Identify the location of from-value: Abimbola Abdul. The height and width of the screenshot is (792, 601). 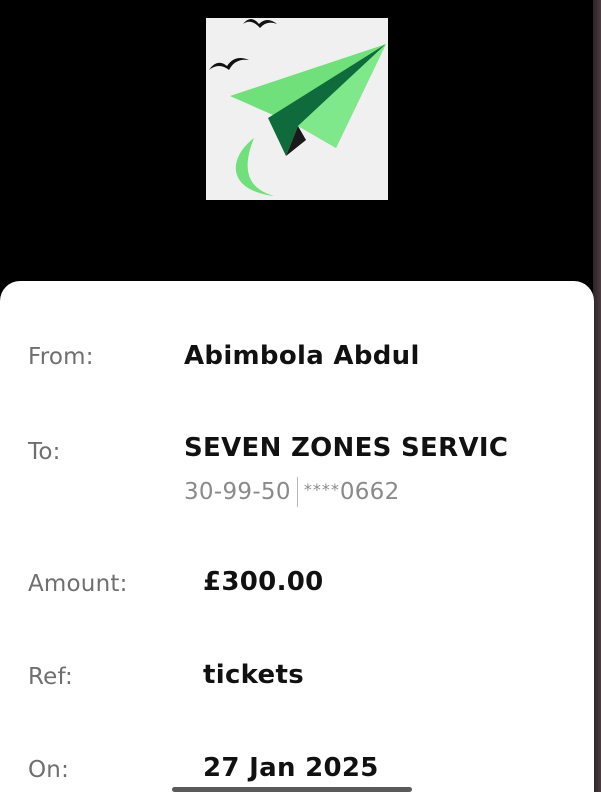
(302, 356).